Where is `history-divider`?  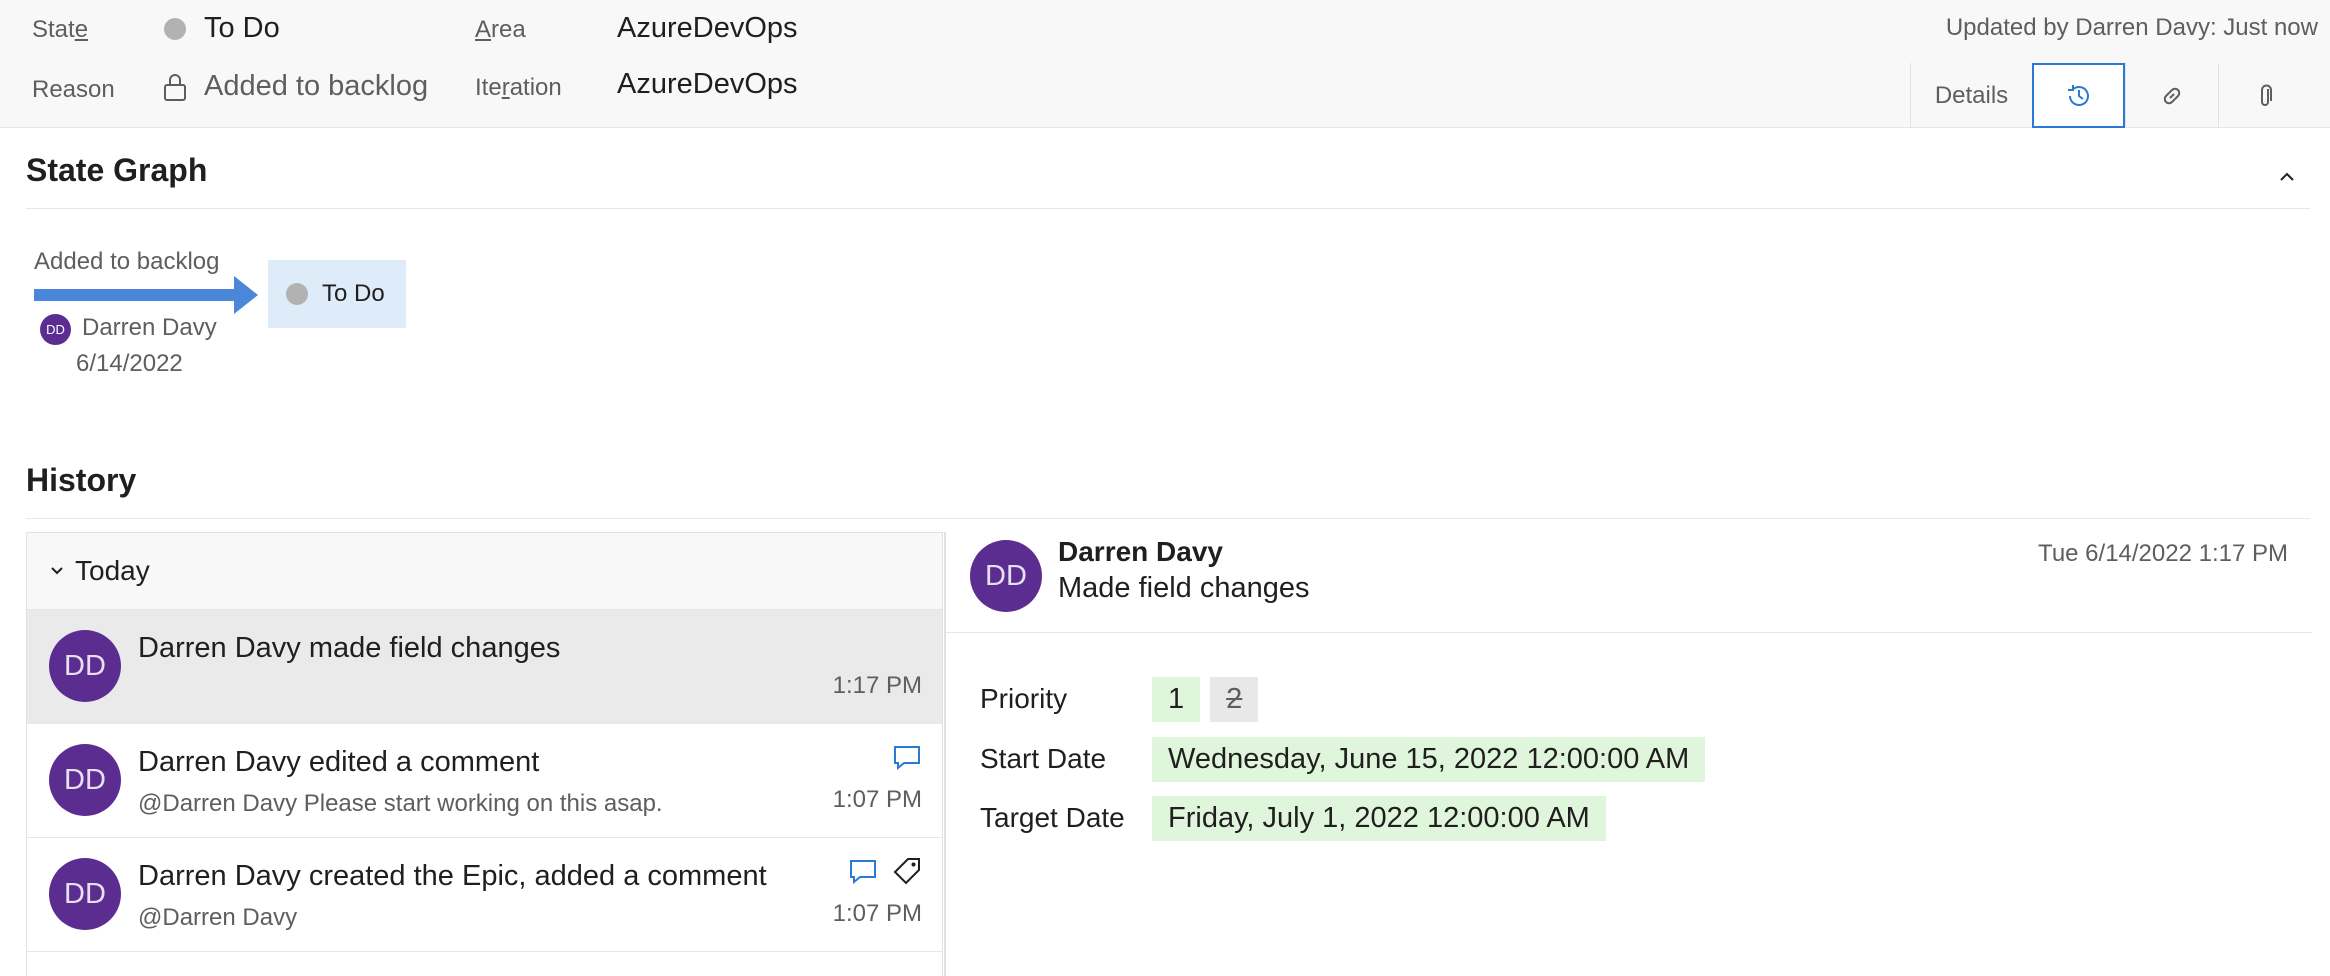 history-divider is located at coordinates (1168, 518).